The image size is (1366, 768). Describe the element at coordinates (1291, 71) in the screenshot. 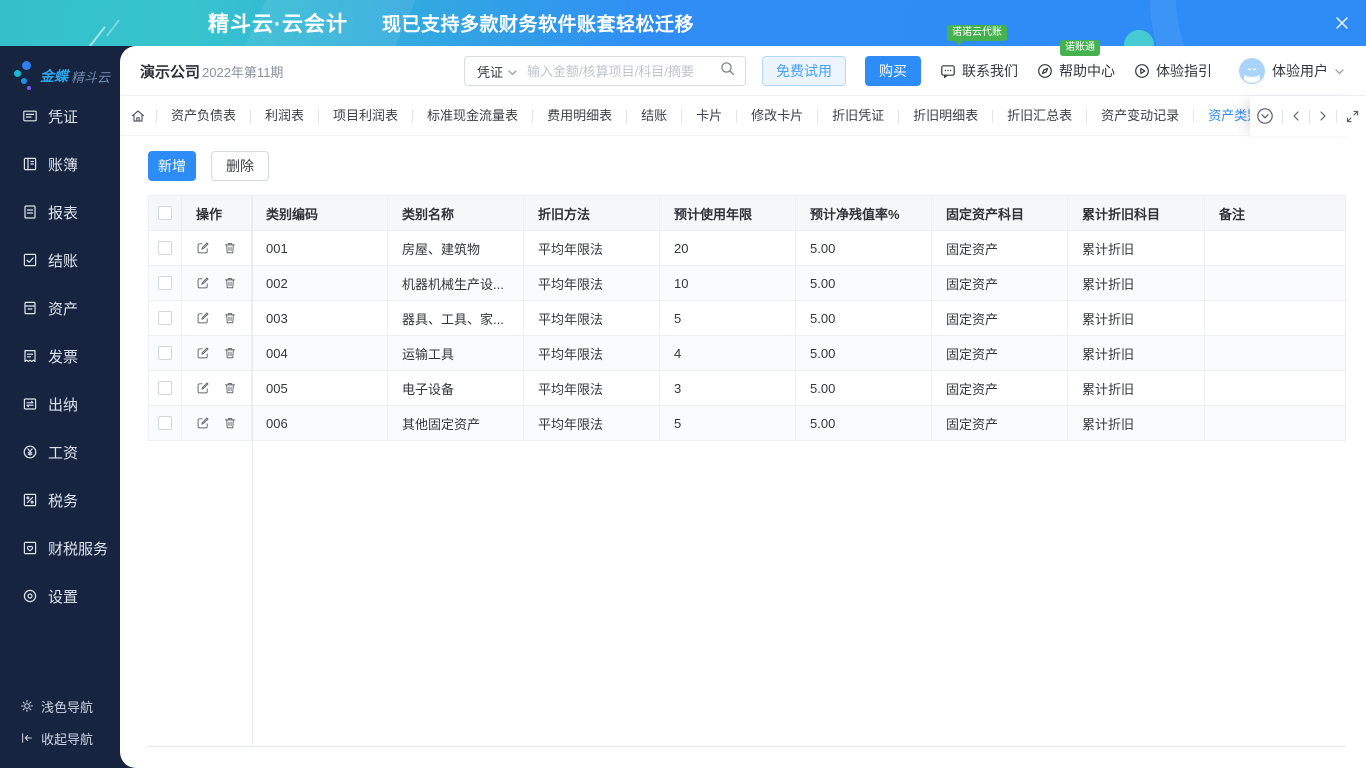

I see `user-menu: 体验用户` at that location.